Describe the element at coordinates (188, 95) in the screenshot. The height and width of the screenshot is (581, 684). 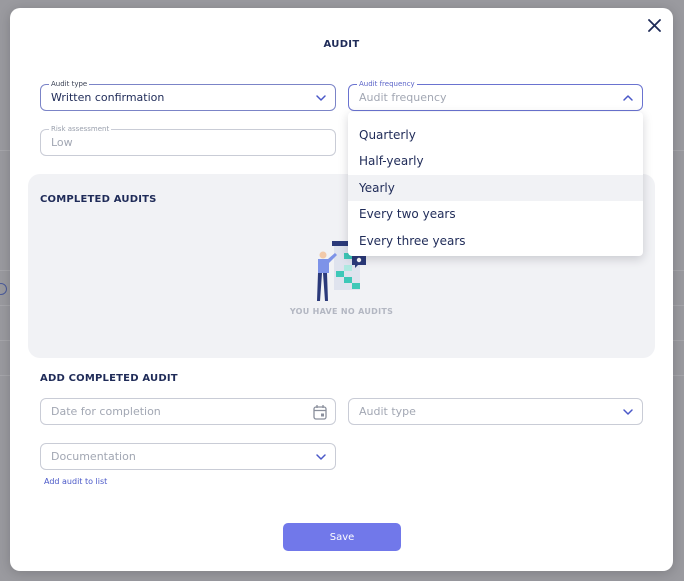
I see `audit-type-select: Audit type Written confirmation` at that location.